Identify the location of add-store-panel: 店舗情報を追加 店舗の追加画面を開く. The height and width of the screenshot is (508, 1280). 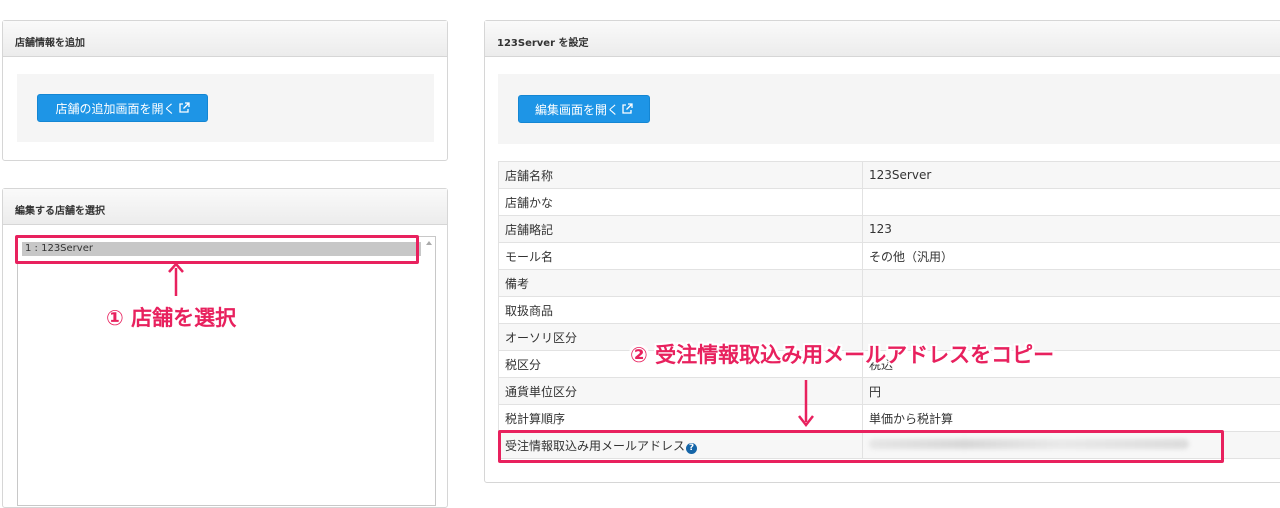
(225, 90).